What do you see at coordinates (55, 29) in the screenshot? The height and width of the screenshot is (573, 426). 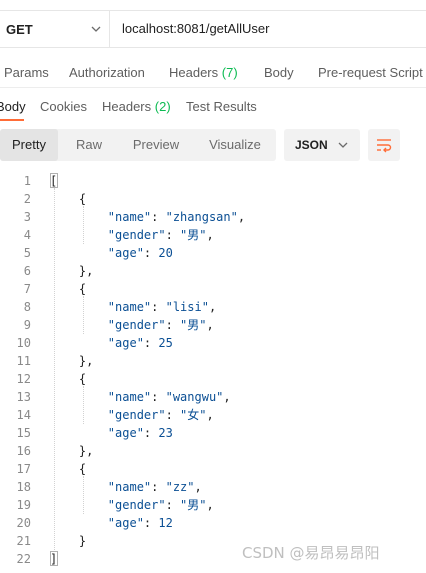 I see `method-select: GET` at bounding box center [55, 29].